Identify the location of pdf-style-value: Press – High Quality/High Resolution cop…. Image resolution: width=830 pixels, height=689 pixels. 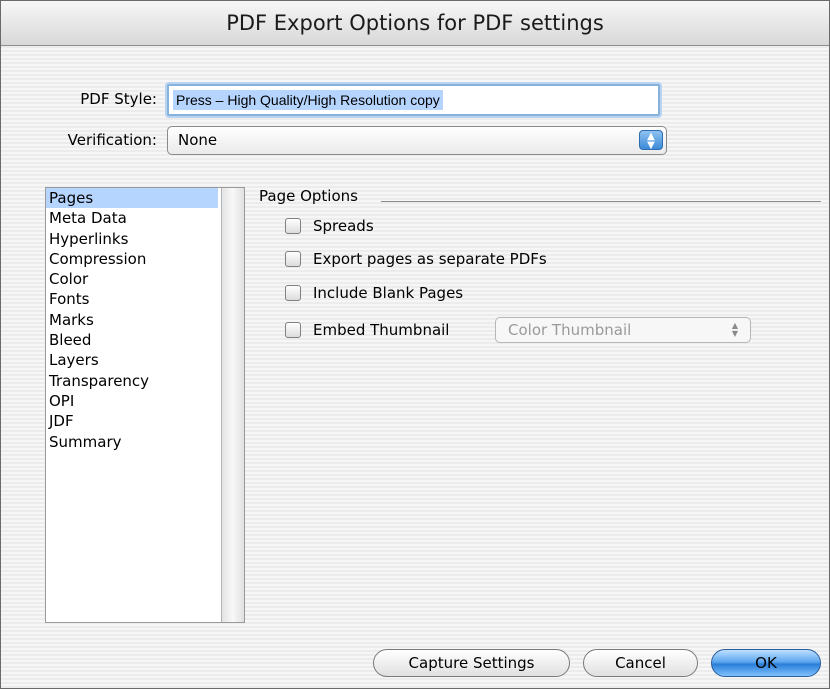
(308, 100).